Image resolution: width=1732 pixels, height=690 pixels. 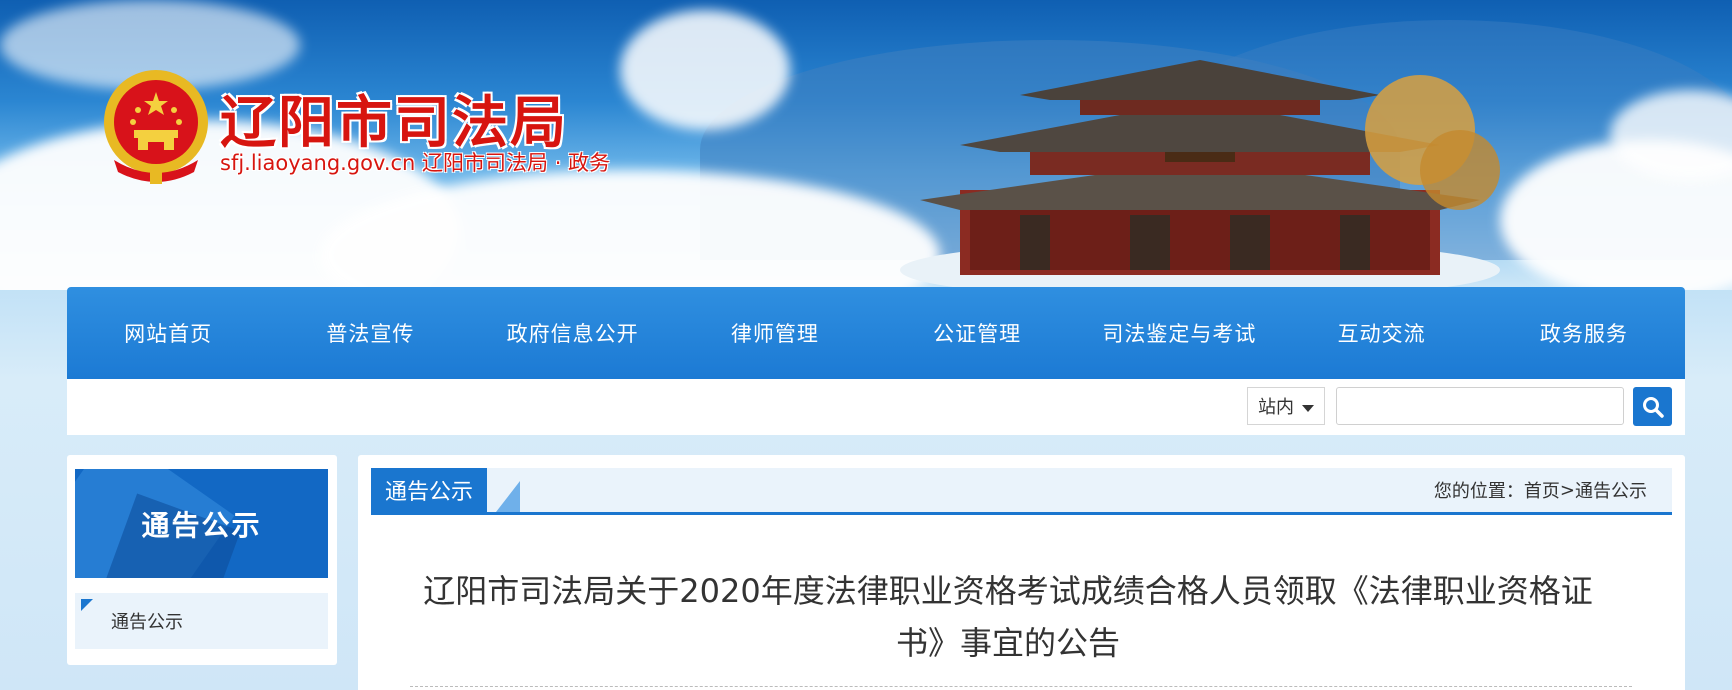 What do you see at coordinates (156, 127) in the screenshot?
I see `national-emblem-logo` at bounding box center [156, 127].